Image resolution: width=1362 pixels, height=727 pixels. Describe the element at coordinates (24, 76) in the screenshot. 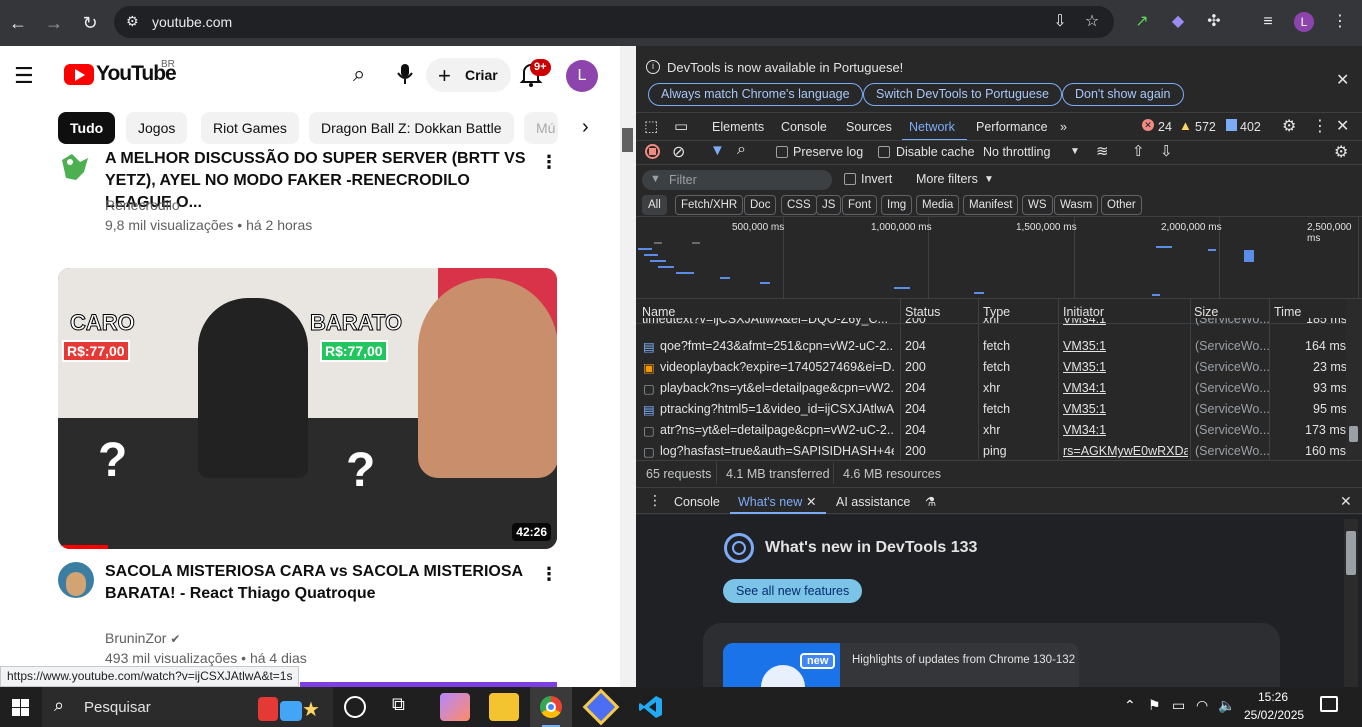

I see `hamburger-menu-icon: ☰` at that location.